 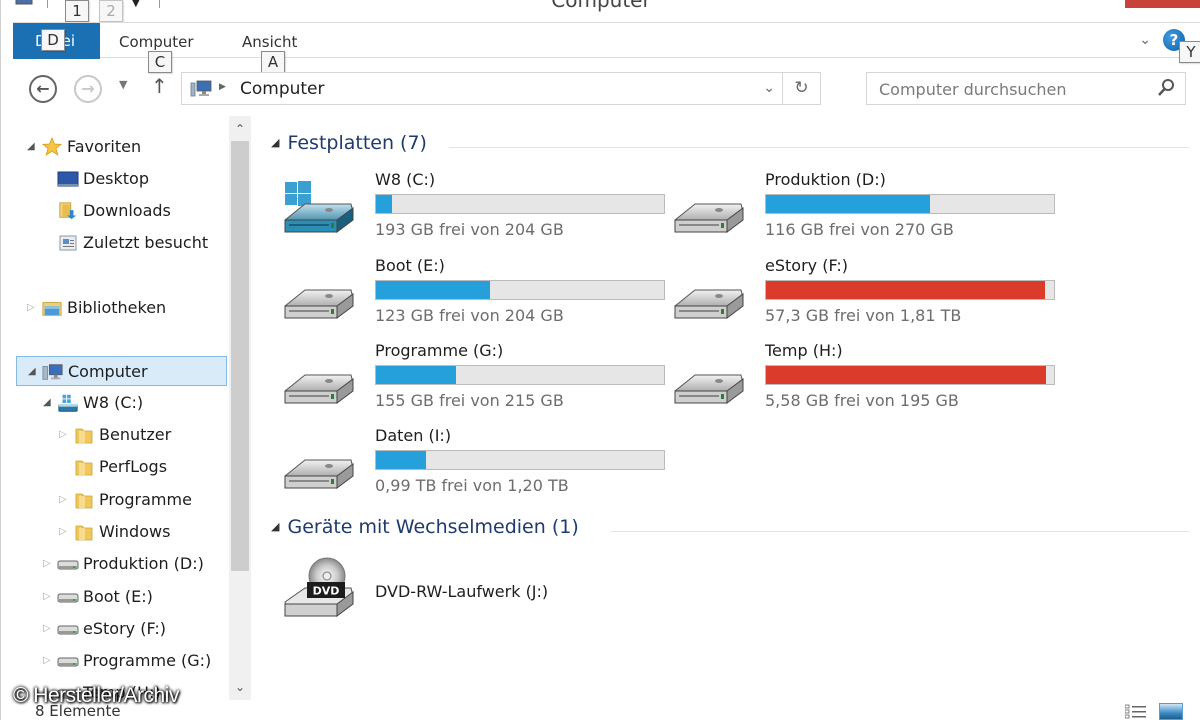 What do you see at coordinates (1009, 89) in the screenshot?
I see `search-input` at bounding box center [1009, 89].